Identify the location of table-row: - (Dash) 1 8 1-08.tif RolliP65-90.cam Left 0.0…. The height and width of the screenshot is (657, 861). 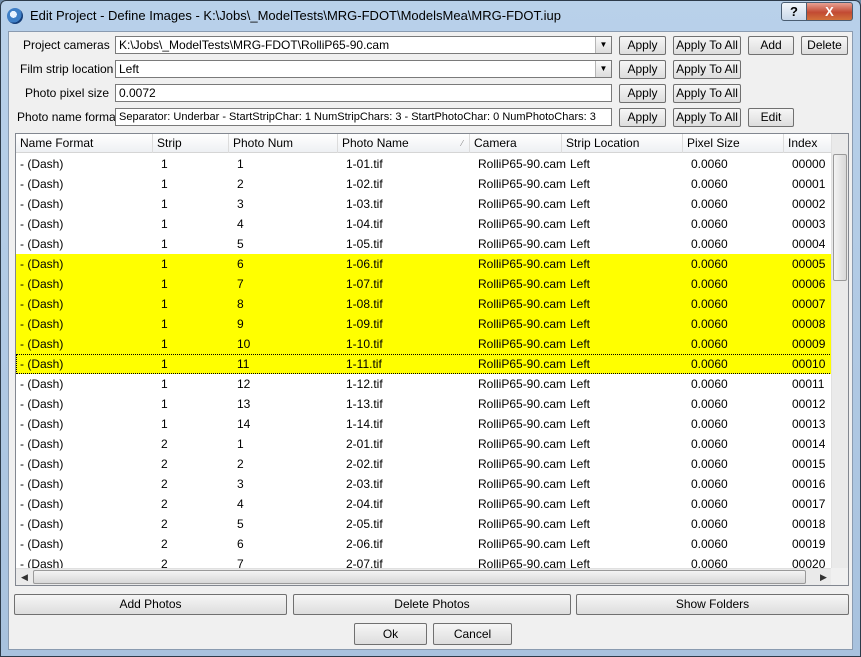
(424, 304).